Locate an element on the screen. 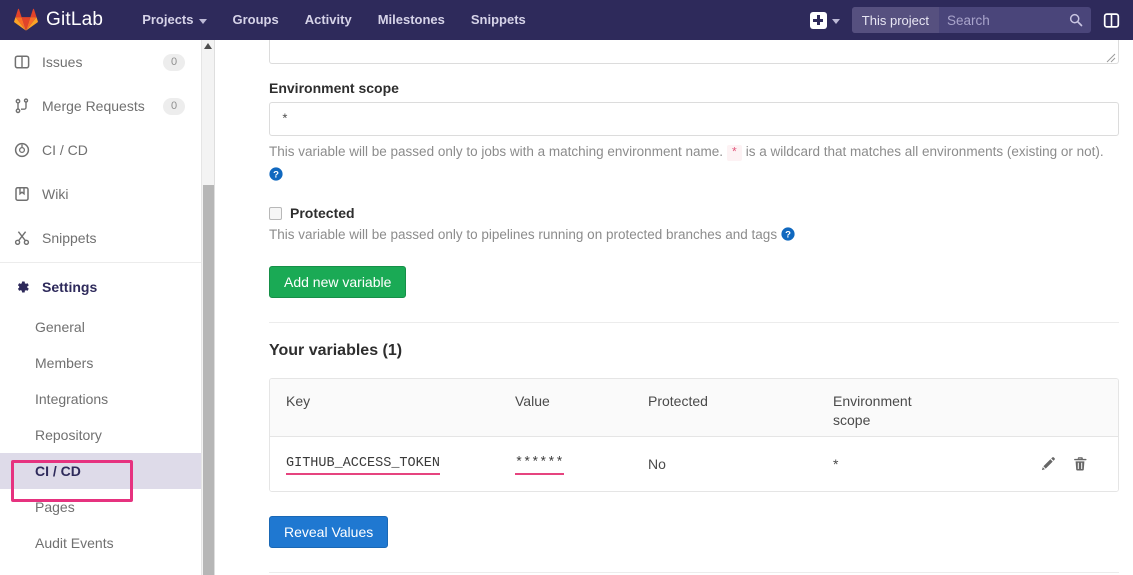  gitlab-home-link: GitLab is located at coordinates (58, 20).